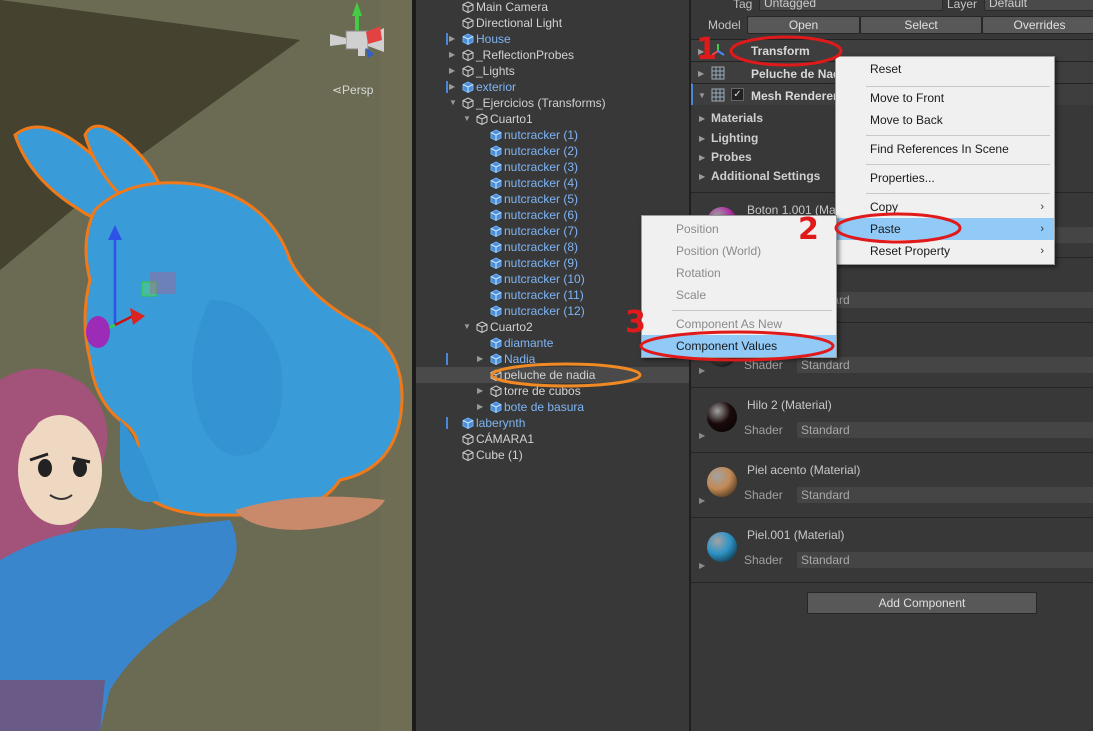 Image resolution: width=1093 pixels, height=731 pixels. Describe the element at coordinates (892, 419) in the screenshot. I see `material-entry: Hilo 2 (Material) Shader Standard ▶` at that location.